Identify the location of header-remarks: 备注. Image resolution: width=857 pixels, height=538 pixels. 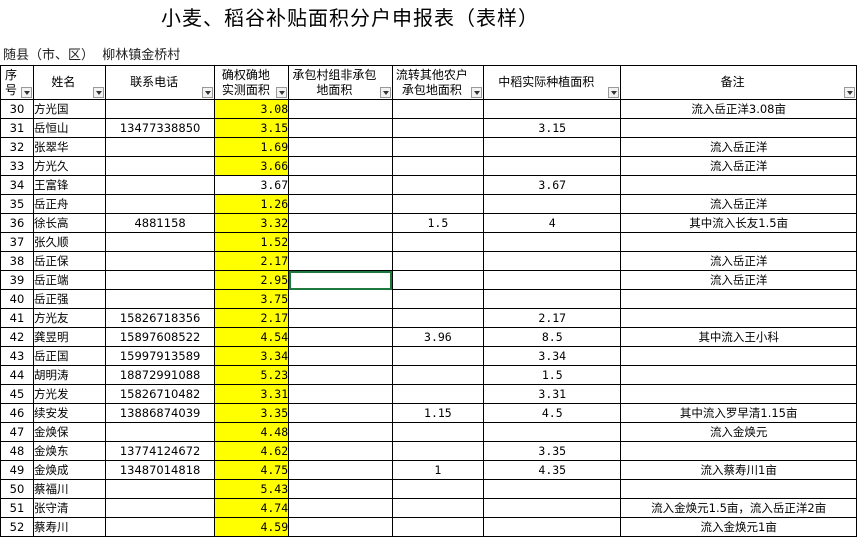
(738, 82).